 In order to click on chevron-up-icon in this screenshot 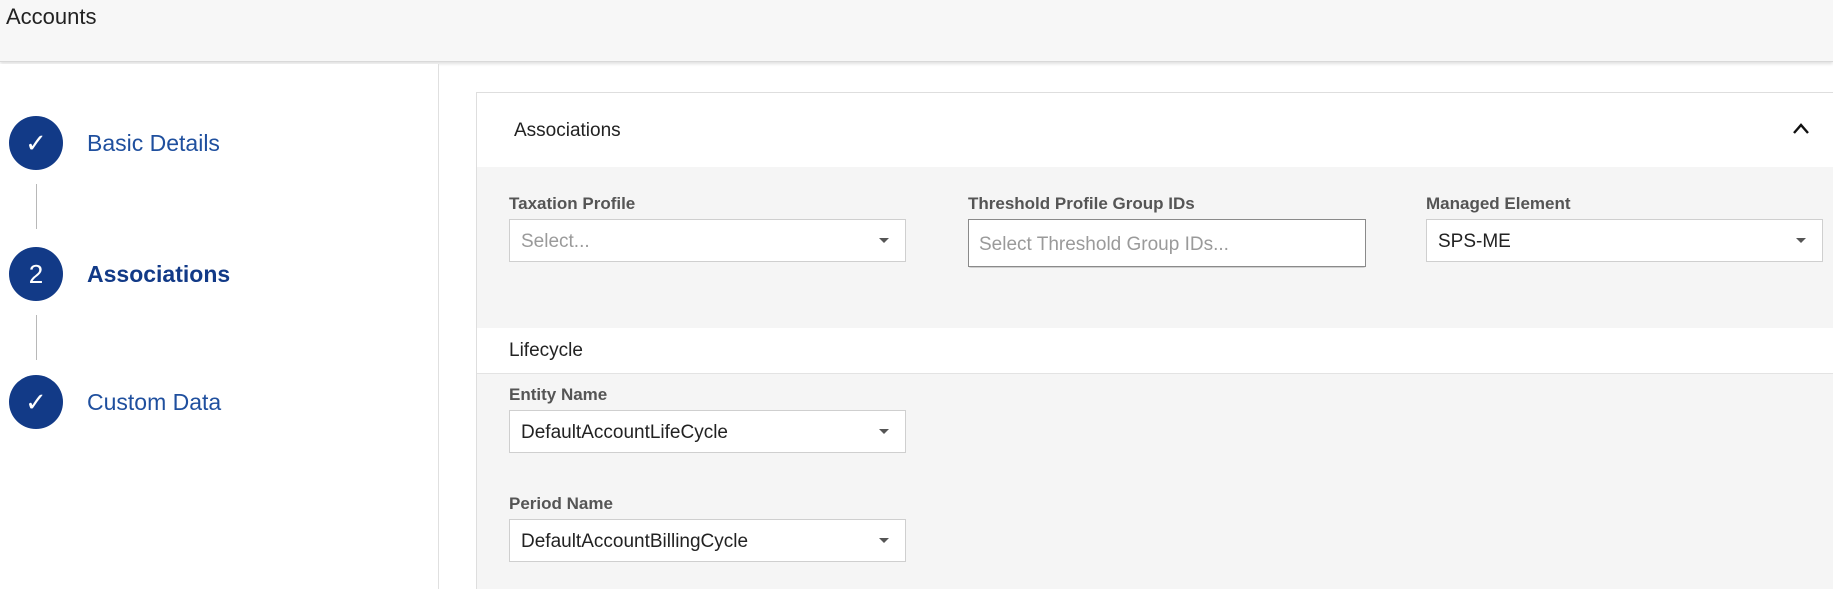, I will do `click(1801, 129)`.